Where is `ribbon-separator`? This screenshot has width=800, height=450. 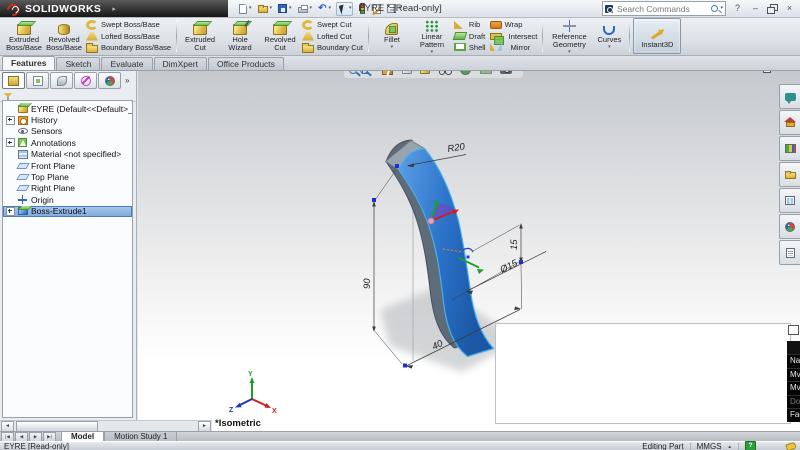 ribbon-separator is located at coordinates (177, 36).